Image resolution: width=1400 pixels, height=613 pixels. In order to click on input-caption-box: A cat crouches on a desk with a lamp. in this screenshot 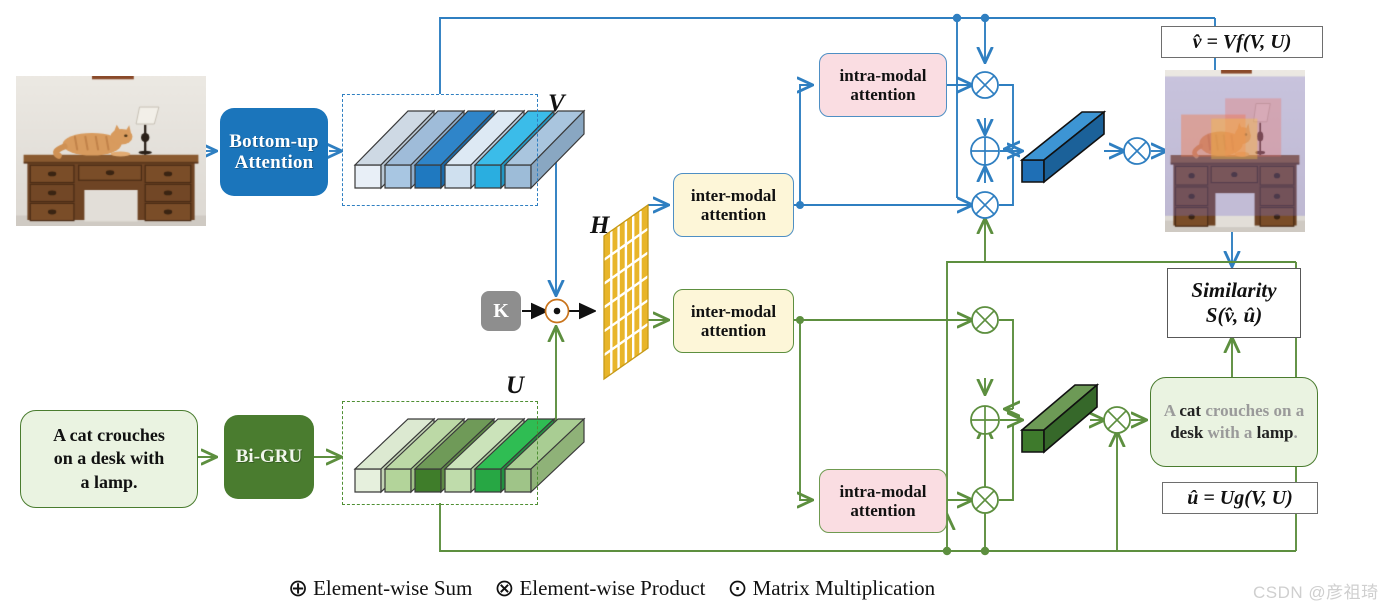, I will do `click(109, 459)`.